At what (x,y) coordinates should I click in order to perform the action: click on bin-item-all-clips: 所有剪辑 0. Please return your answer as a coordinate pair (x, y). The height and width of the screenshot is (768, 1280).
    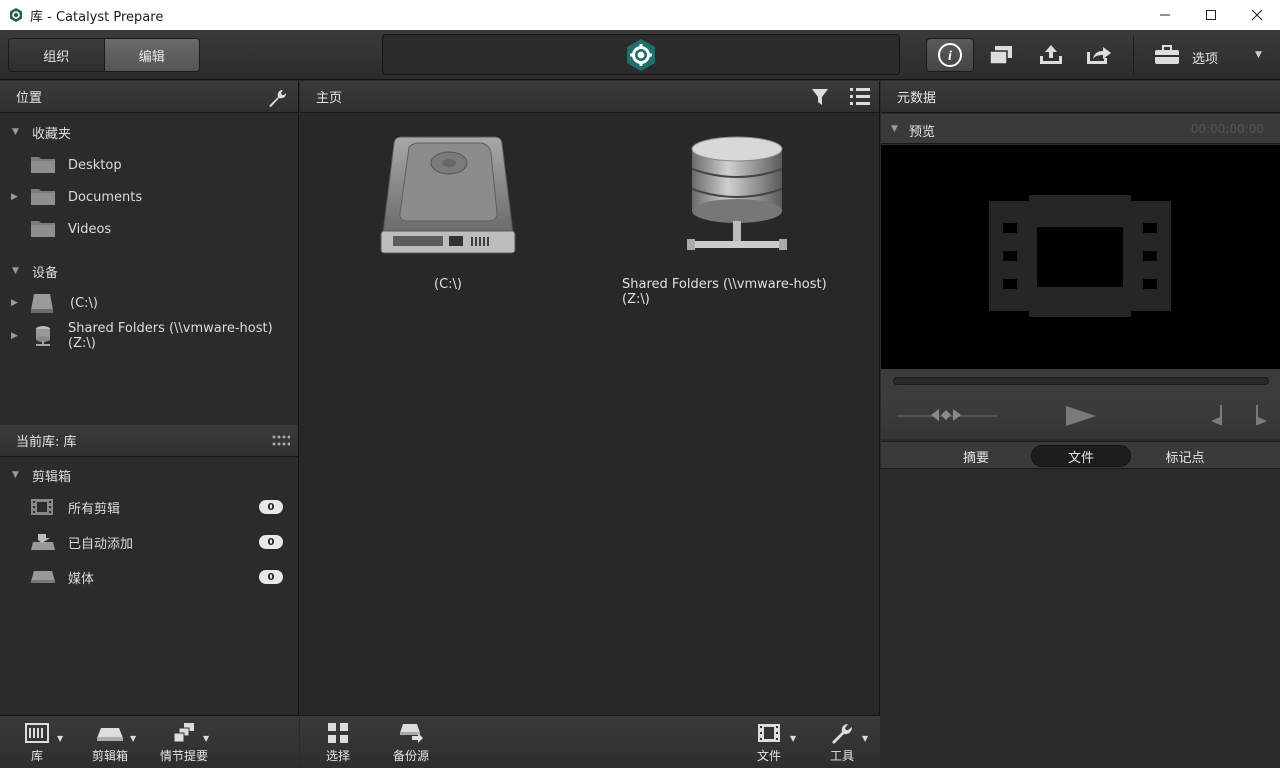
    Looking at the image, I should click on (149, 507).